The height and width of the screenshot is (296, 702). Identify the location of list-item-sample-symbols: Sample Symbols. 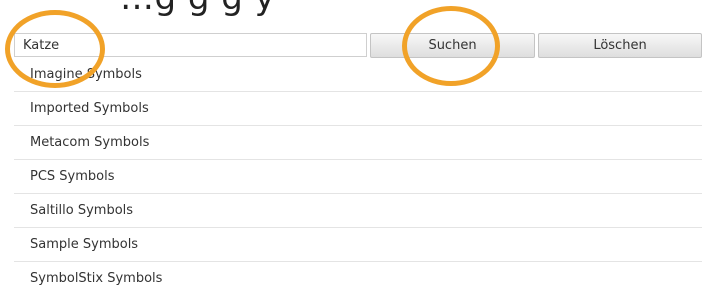
(358, 245).